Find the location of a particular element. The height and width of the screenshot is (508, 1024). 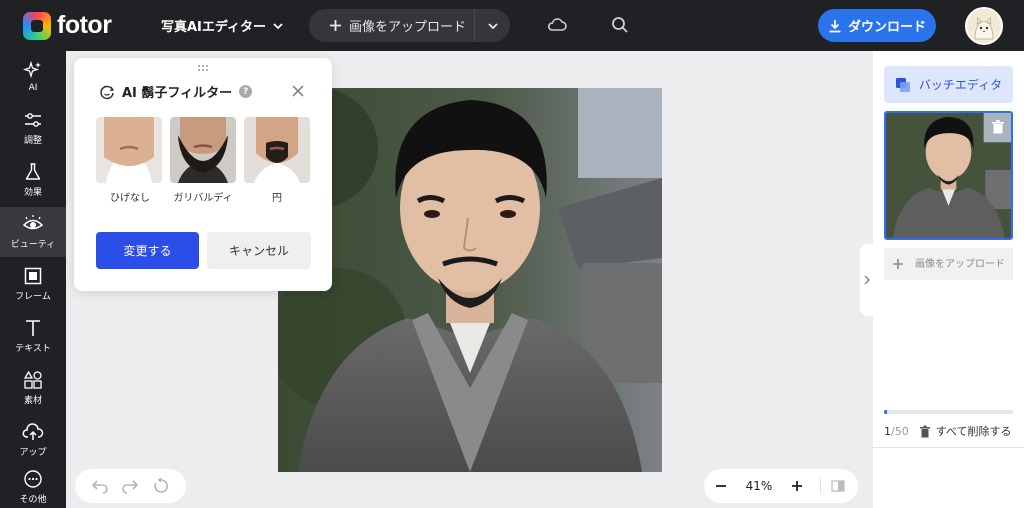

image-count-total: /50 is located at coordinates (900, 431).